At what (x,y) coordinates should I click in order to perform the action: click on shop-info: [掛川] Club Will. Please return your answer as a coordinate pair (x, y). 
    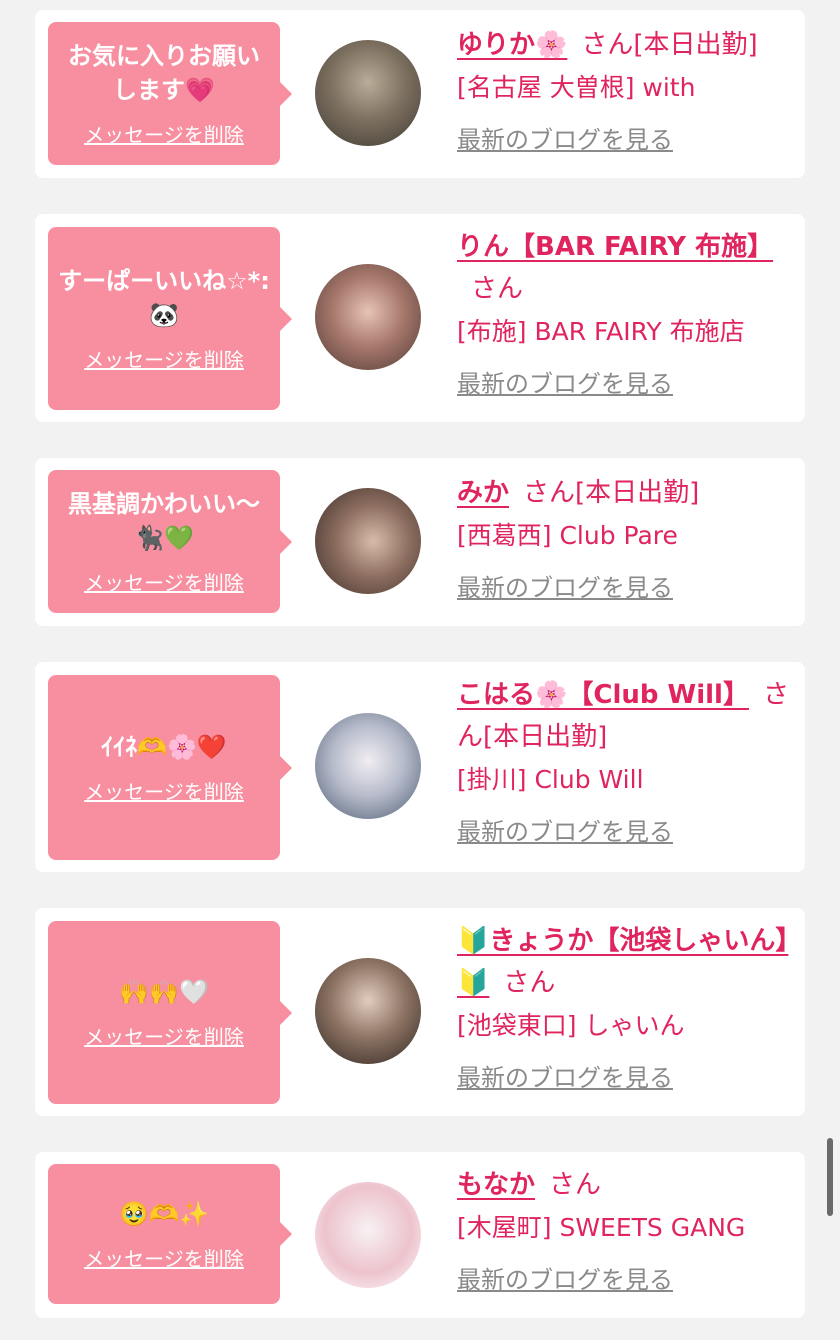
    Looking at the image, I should click on (550, 779).